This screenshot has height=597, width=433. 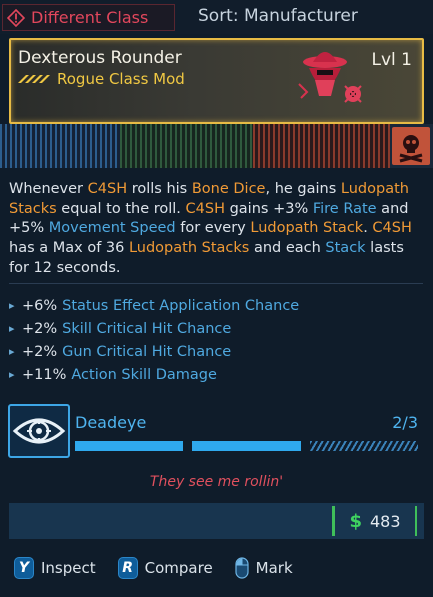 I want to click on item-header: Dexterous Rounder Lvl 1 Rogue Class Mod, so click(x=216, y=81).